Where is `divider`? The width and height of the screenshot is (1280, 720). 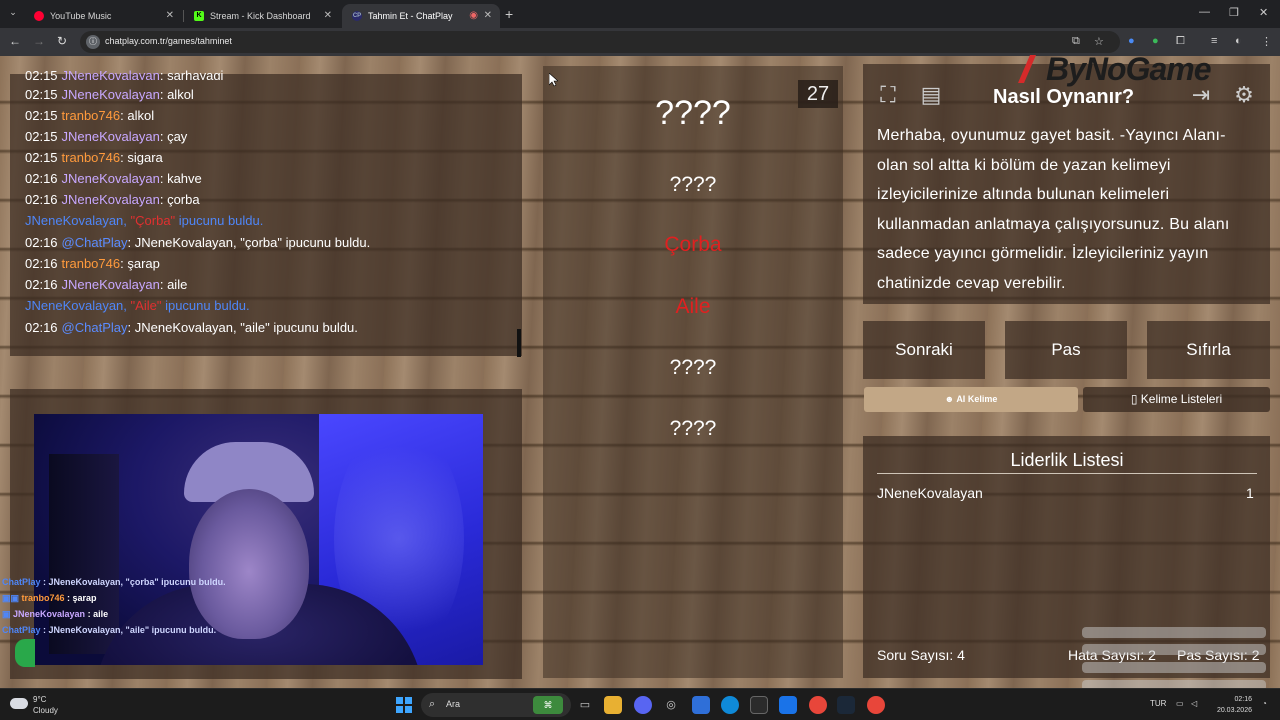
divider is located at coordinates (1067, 473).